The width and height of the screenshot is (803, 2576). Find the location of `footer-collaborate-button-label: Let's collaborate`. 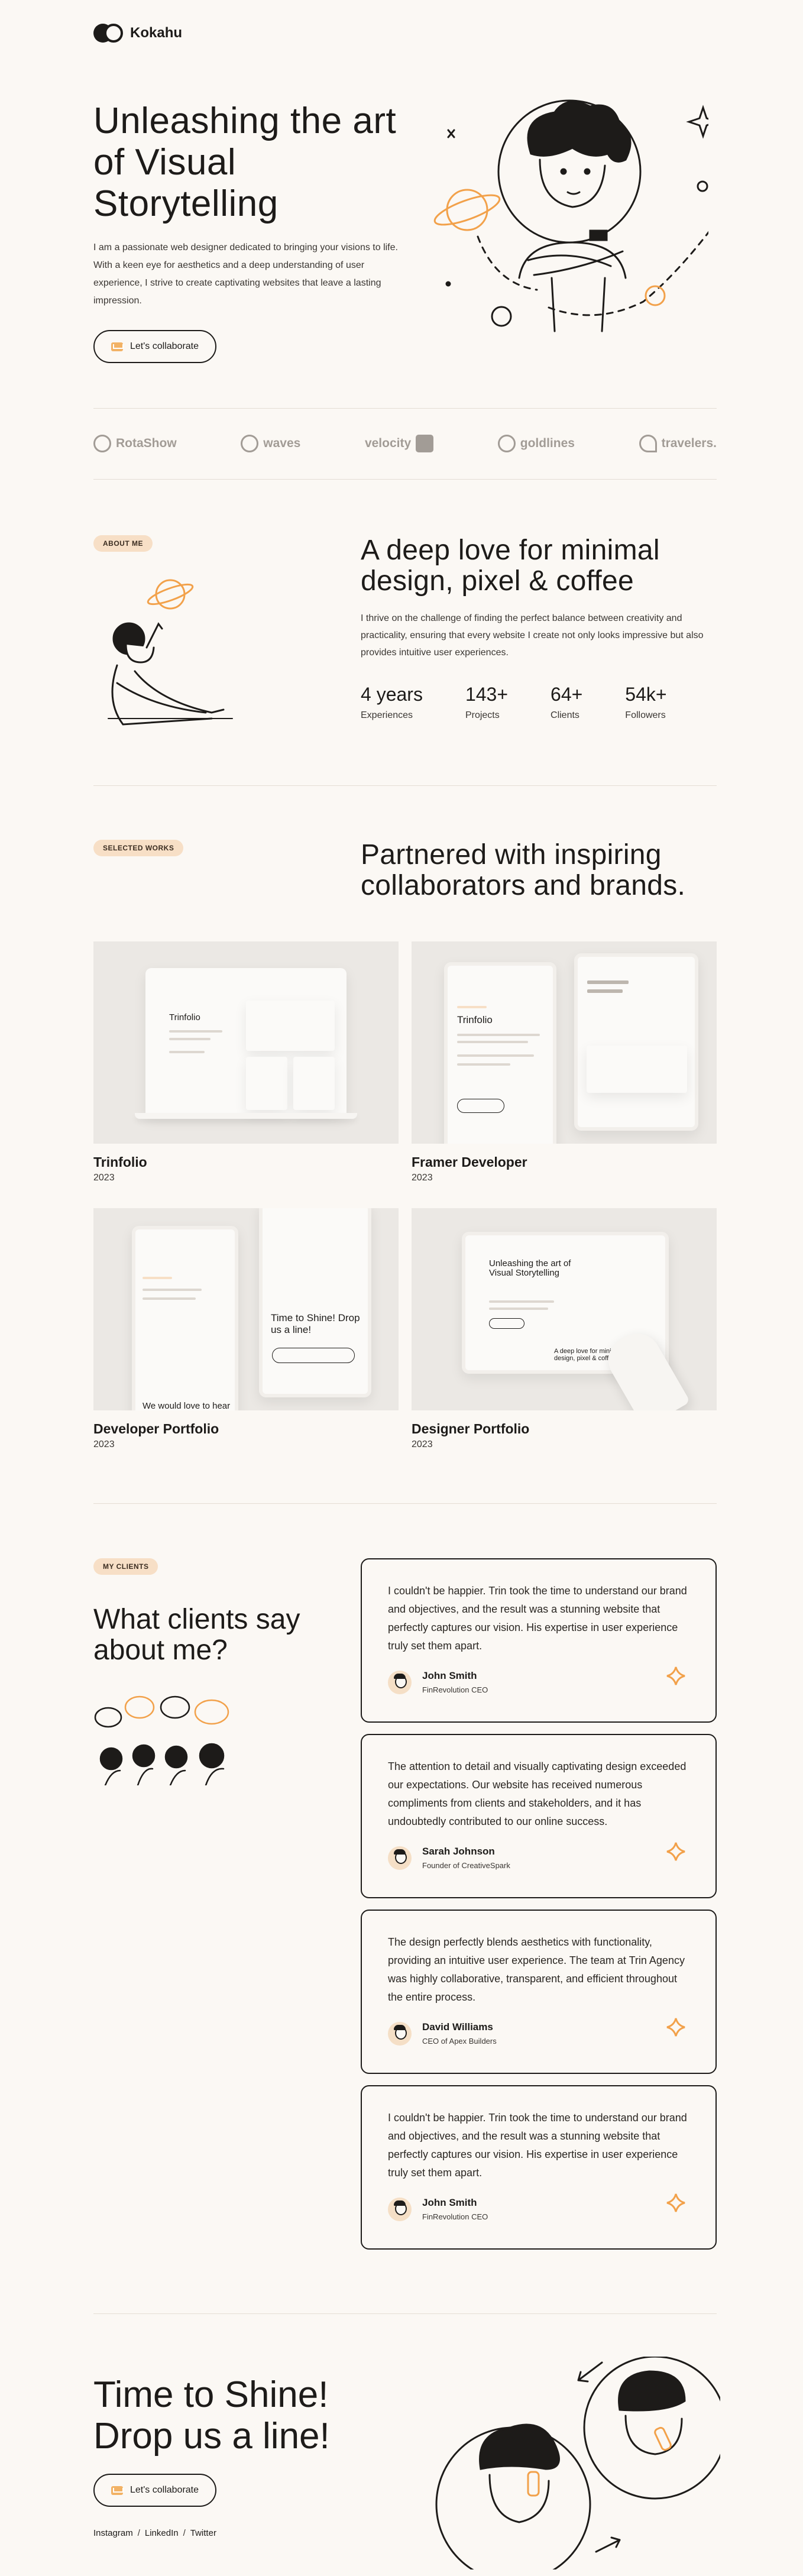

footer-collaborate-button-label: Let's collaborate is located at coordinates (165, 2490).